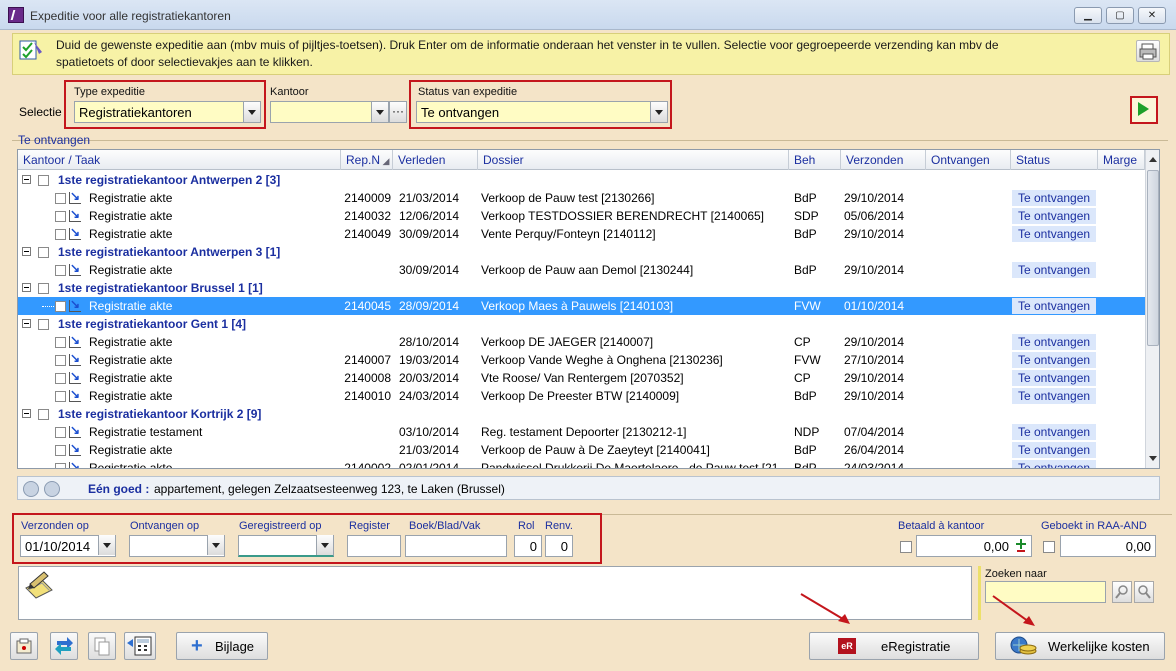 Image resolution: width=1176 pixels, height=671 pixels. I want to click on close-button: ✕, so click(1152, 15).